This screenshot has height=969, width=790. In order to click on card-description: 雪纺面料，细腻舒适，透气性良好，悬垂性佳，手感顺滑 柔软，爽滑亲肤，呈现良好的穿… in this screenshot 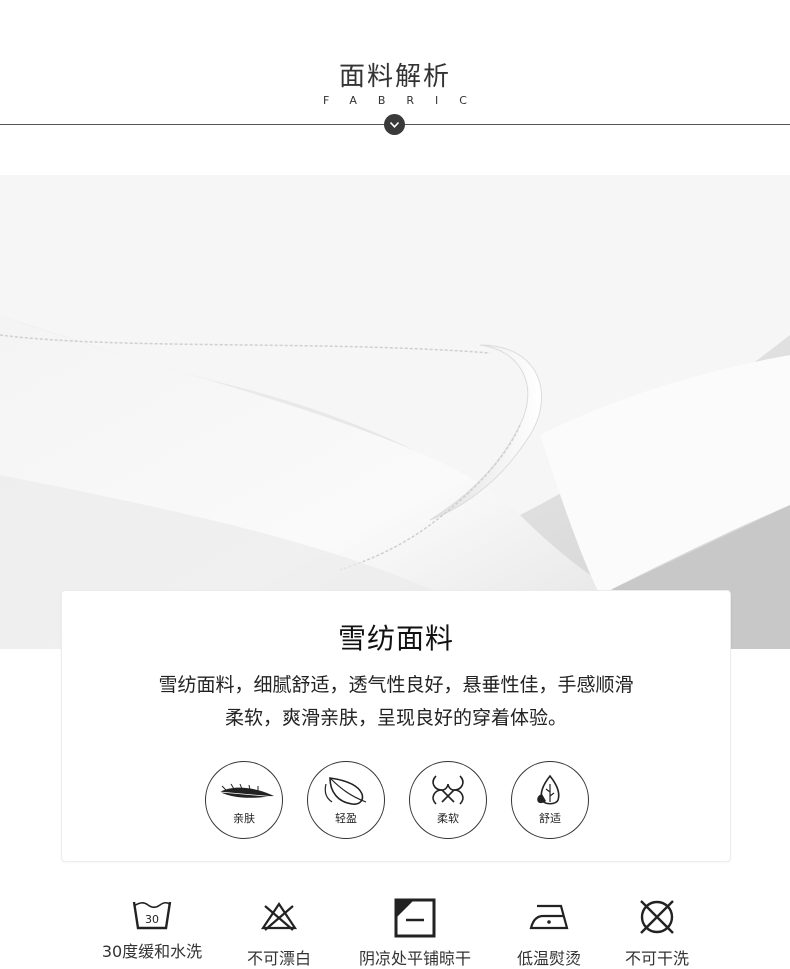, I will do `click(396, 702)`.